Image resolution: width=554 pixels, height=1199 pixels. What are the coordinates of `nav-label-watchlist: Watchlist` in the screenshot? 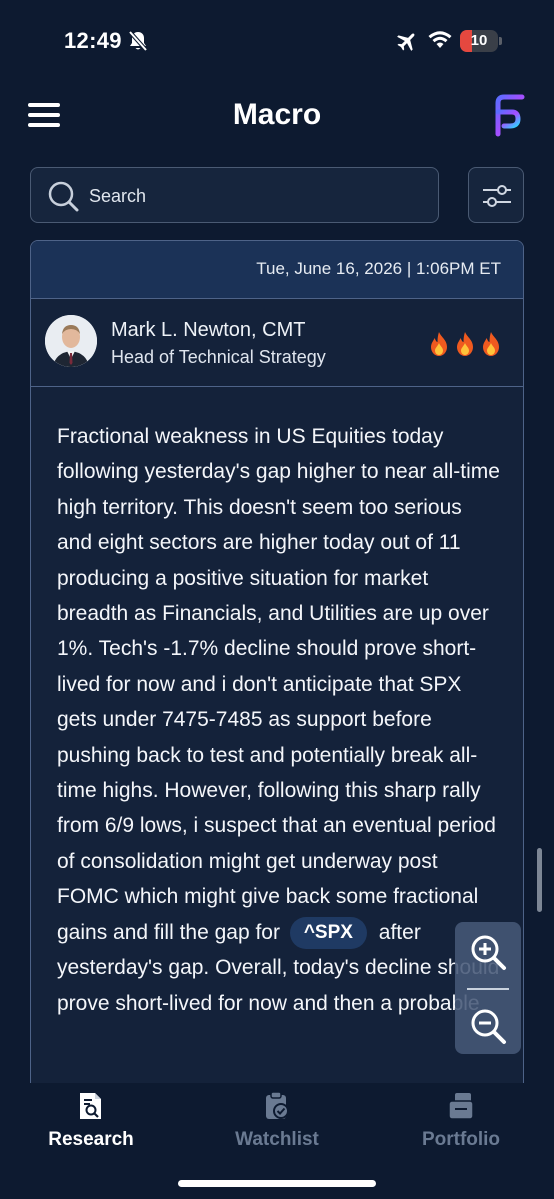 It's located at (277, 1139).